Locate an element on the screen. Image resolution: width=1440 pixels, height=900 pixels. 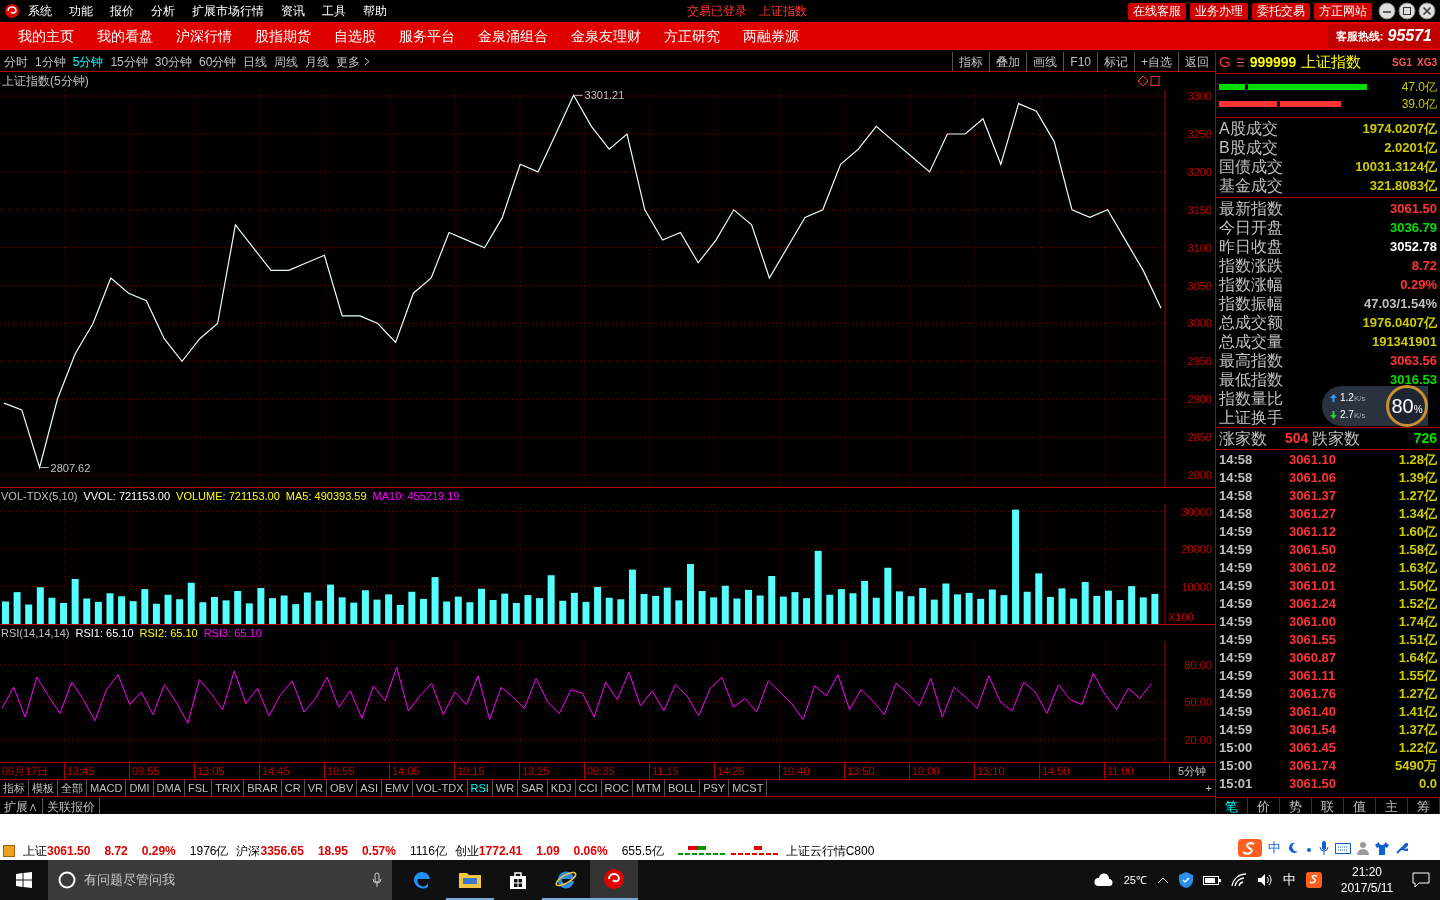
indicator-tab: DMI is located at coordinates (140, 788).